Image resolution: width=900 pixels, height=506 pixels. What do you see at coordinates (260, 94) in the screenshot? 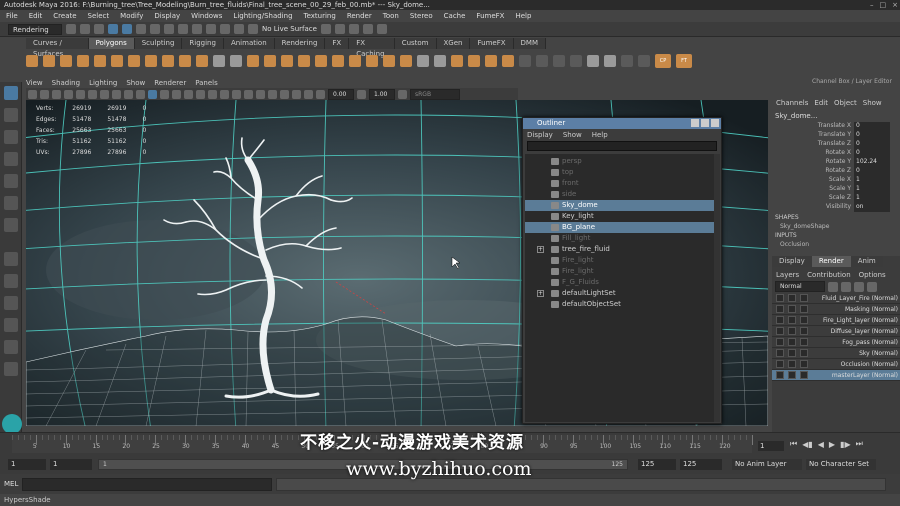
I see `depth-of-field-icon` at bounding box center [260, 94].